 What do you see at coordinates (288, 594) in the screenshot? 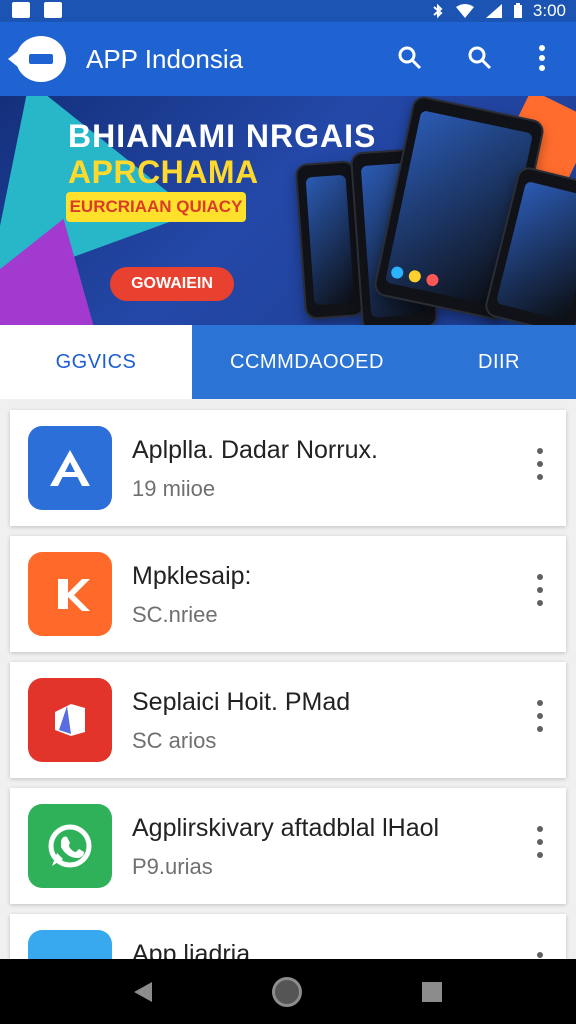
I see `app-list-item: Mpklesaip: SC.nriee` at bounding box center [288, 594].